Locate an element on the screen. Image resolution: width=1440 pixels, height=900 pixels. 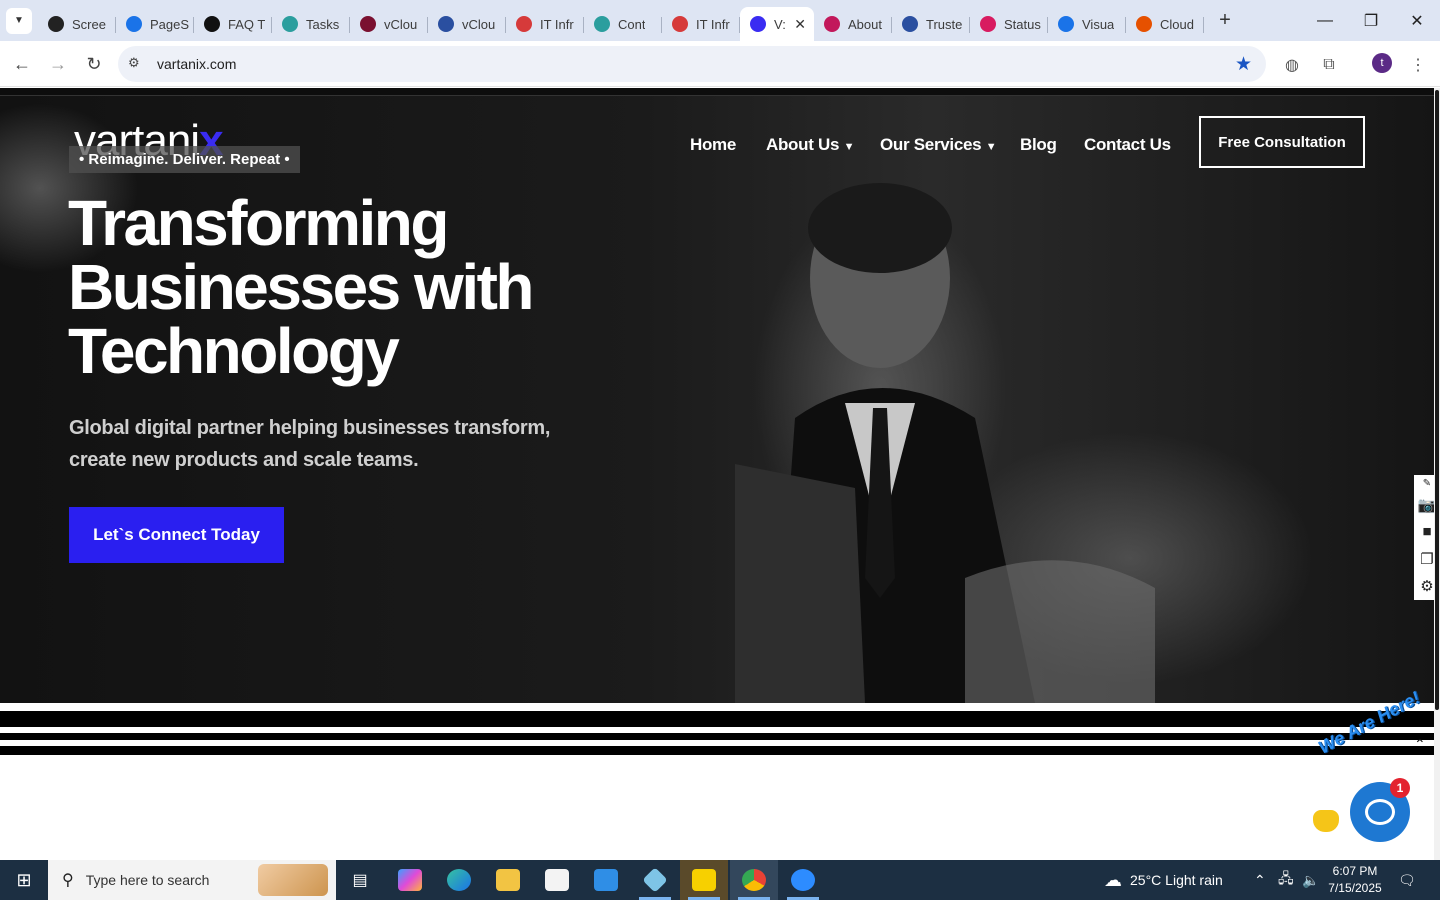
file-explorer-app is located at coordinates (508, 880).